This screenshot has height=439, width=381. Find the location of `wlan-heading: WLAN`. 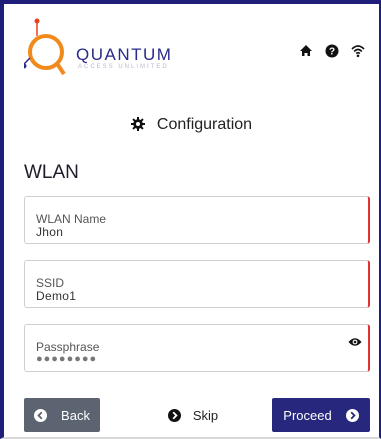

wlan-heading: WLAN is located at coordinates (51, 172).